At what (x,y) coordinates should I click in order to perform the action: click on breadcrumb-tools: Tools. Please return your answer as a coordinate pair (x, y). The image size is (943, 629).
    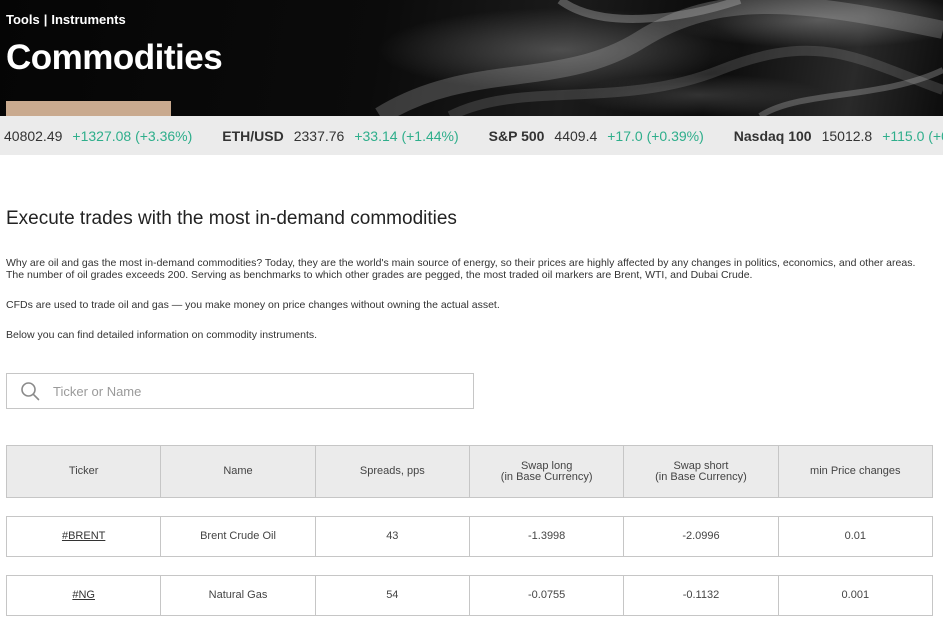
    Looking at the image, I should click on (23, 19).